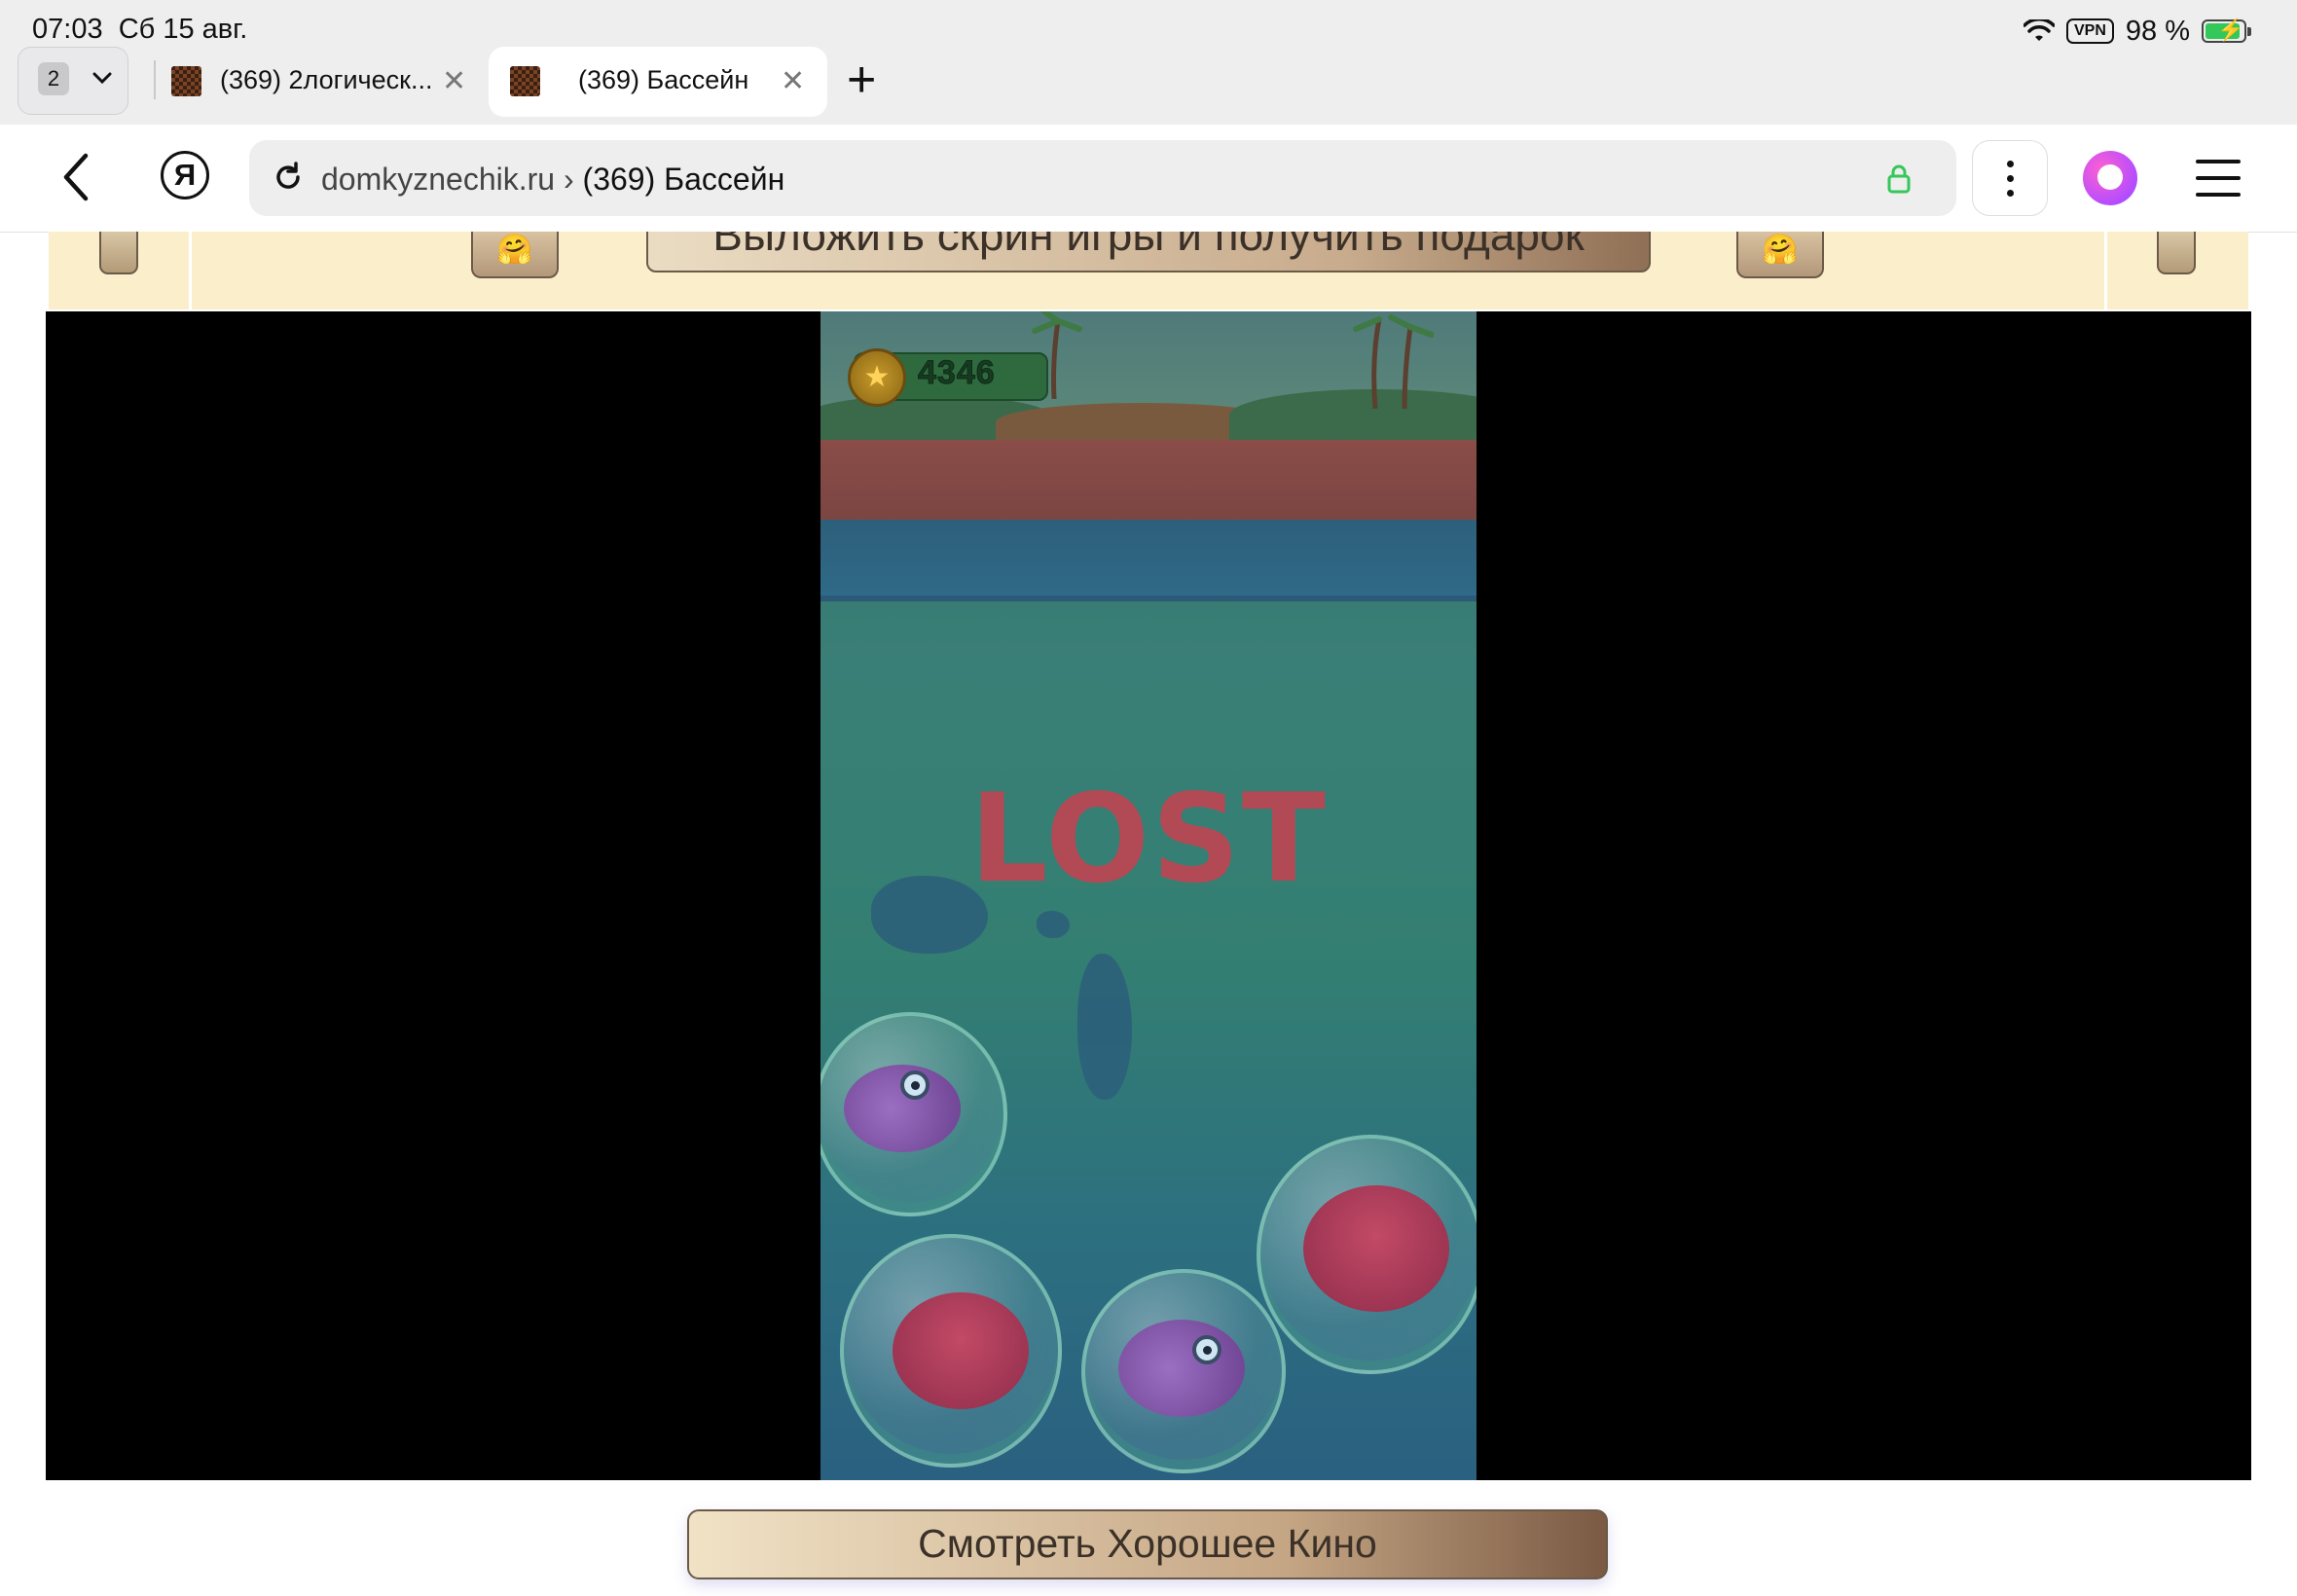  I want to click on tab-pool-active: (369) Бассейн ✕, so click(658, 82).